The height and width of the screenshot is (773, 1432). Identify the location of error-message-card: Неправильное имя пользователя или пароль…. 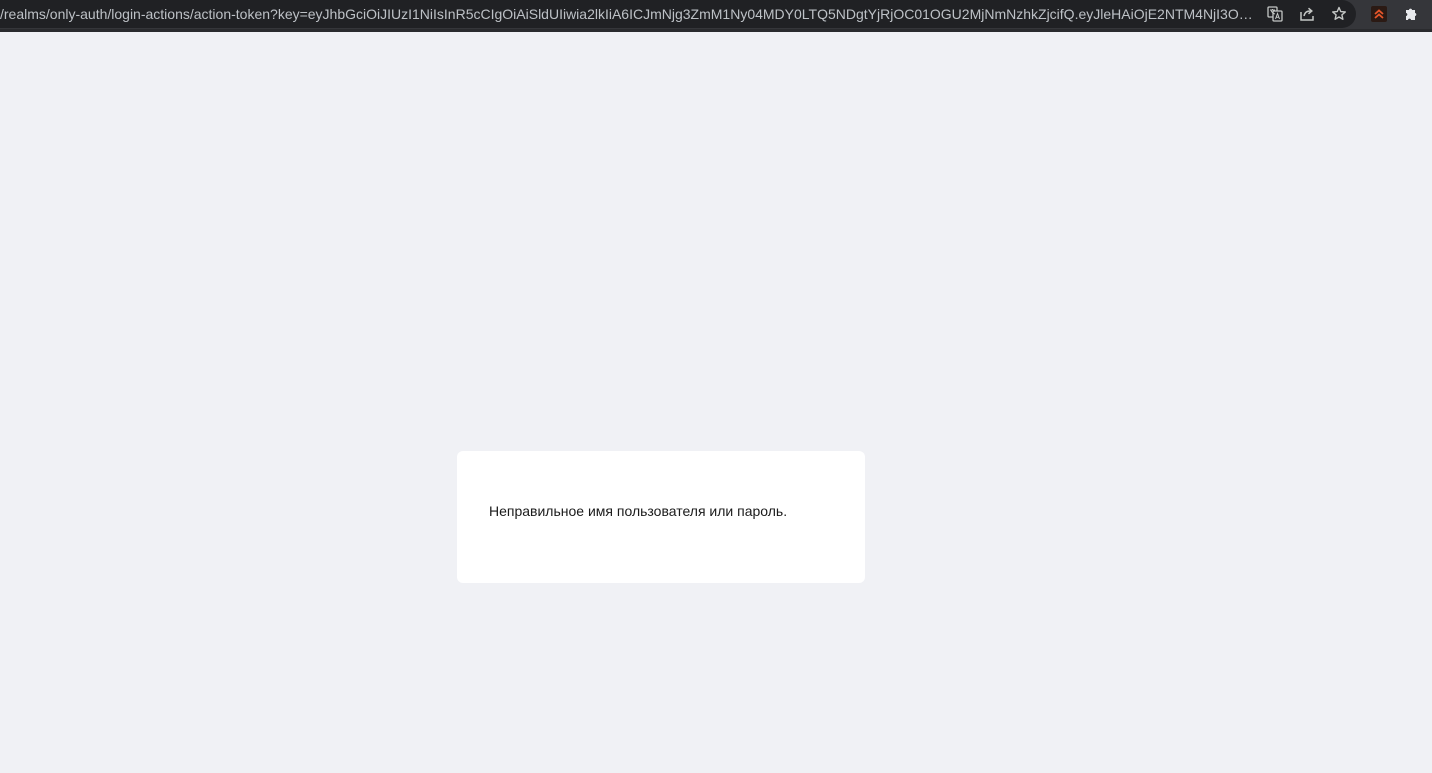
(661, 517).